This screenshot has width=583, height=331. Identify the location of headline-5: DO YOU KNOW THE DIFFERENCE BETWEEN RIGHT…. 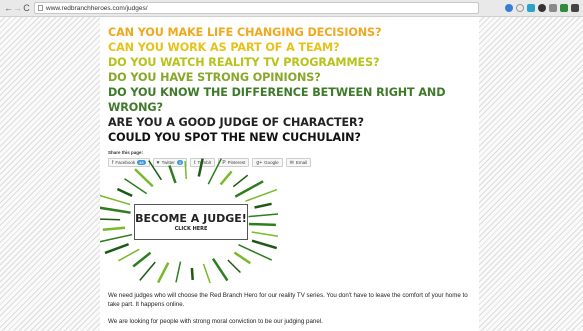
(277, 92).